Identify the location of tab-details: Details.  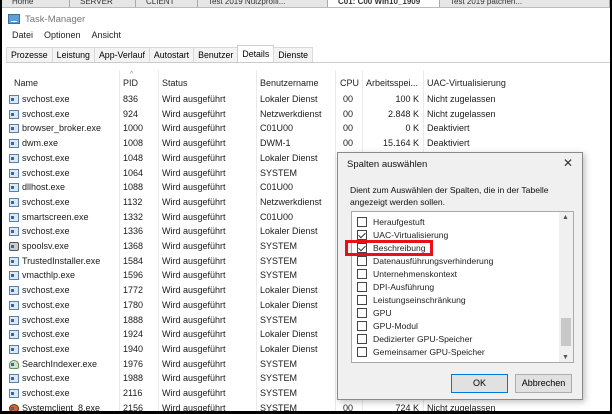
(256, 53).